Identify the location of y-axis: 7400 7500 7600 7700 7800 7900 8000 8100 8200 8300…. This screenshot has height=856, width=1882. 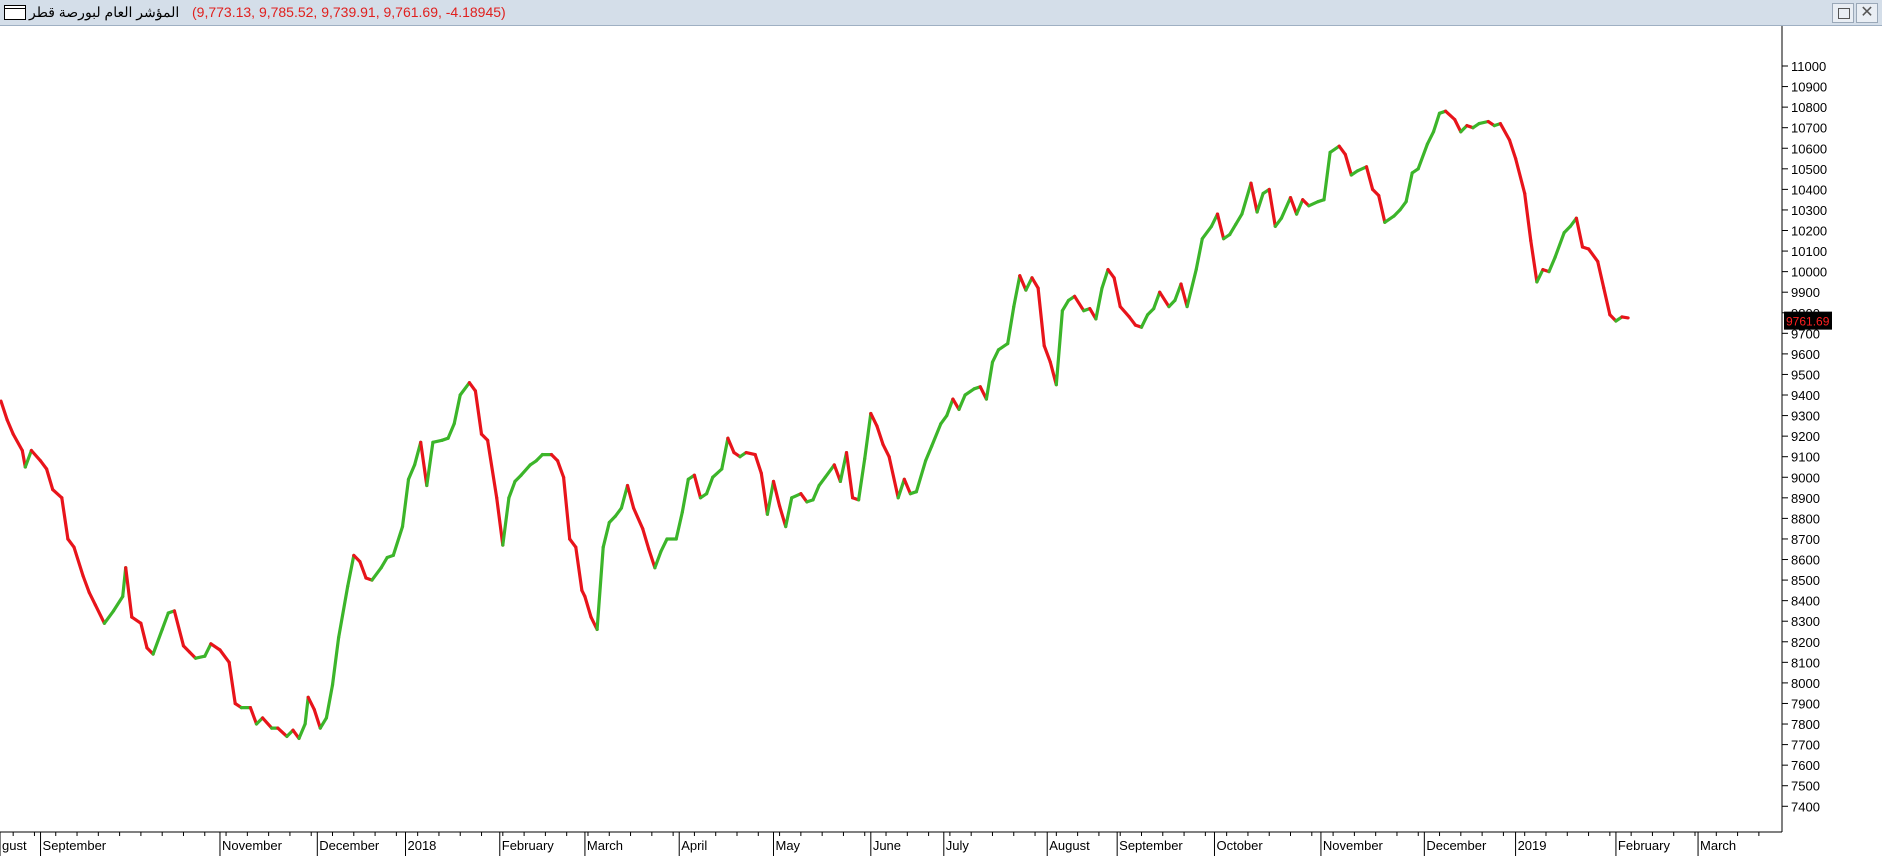
(1804, 429).